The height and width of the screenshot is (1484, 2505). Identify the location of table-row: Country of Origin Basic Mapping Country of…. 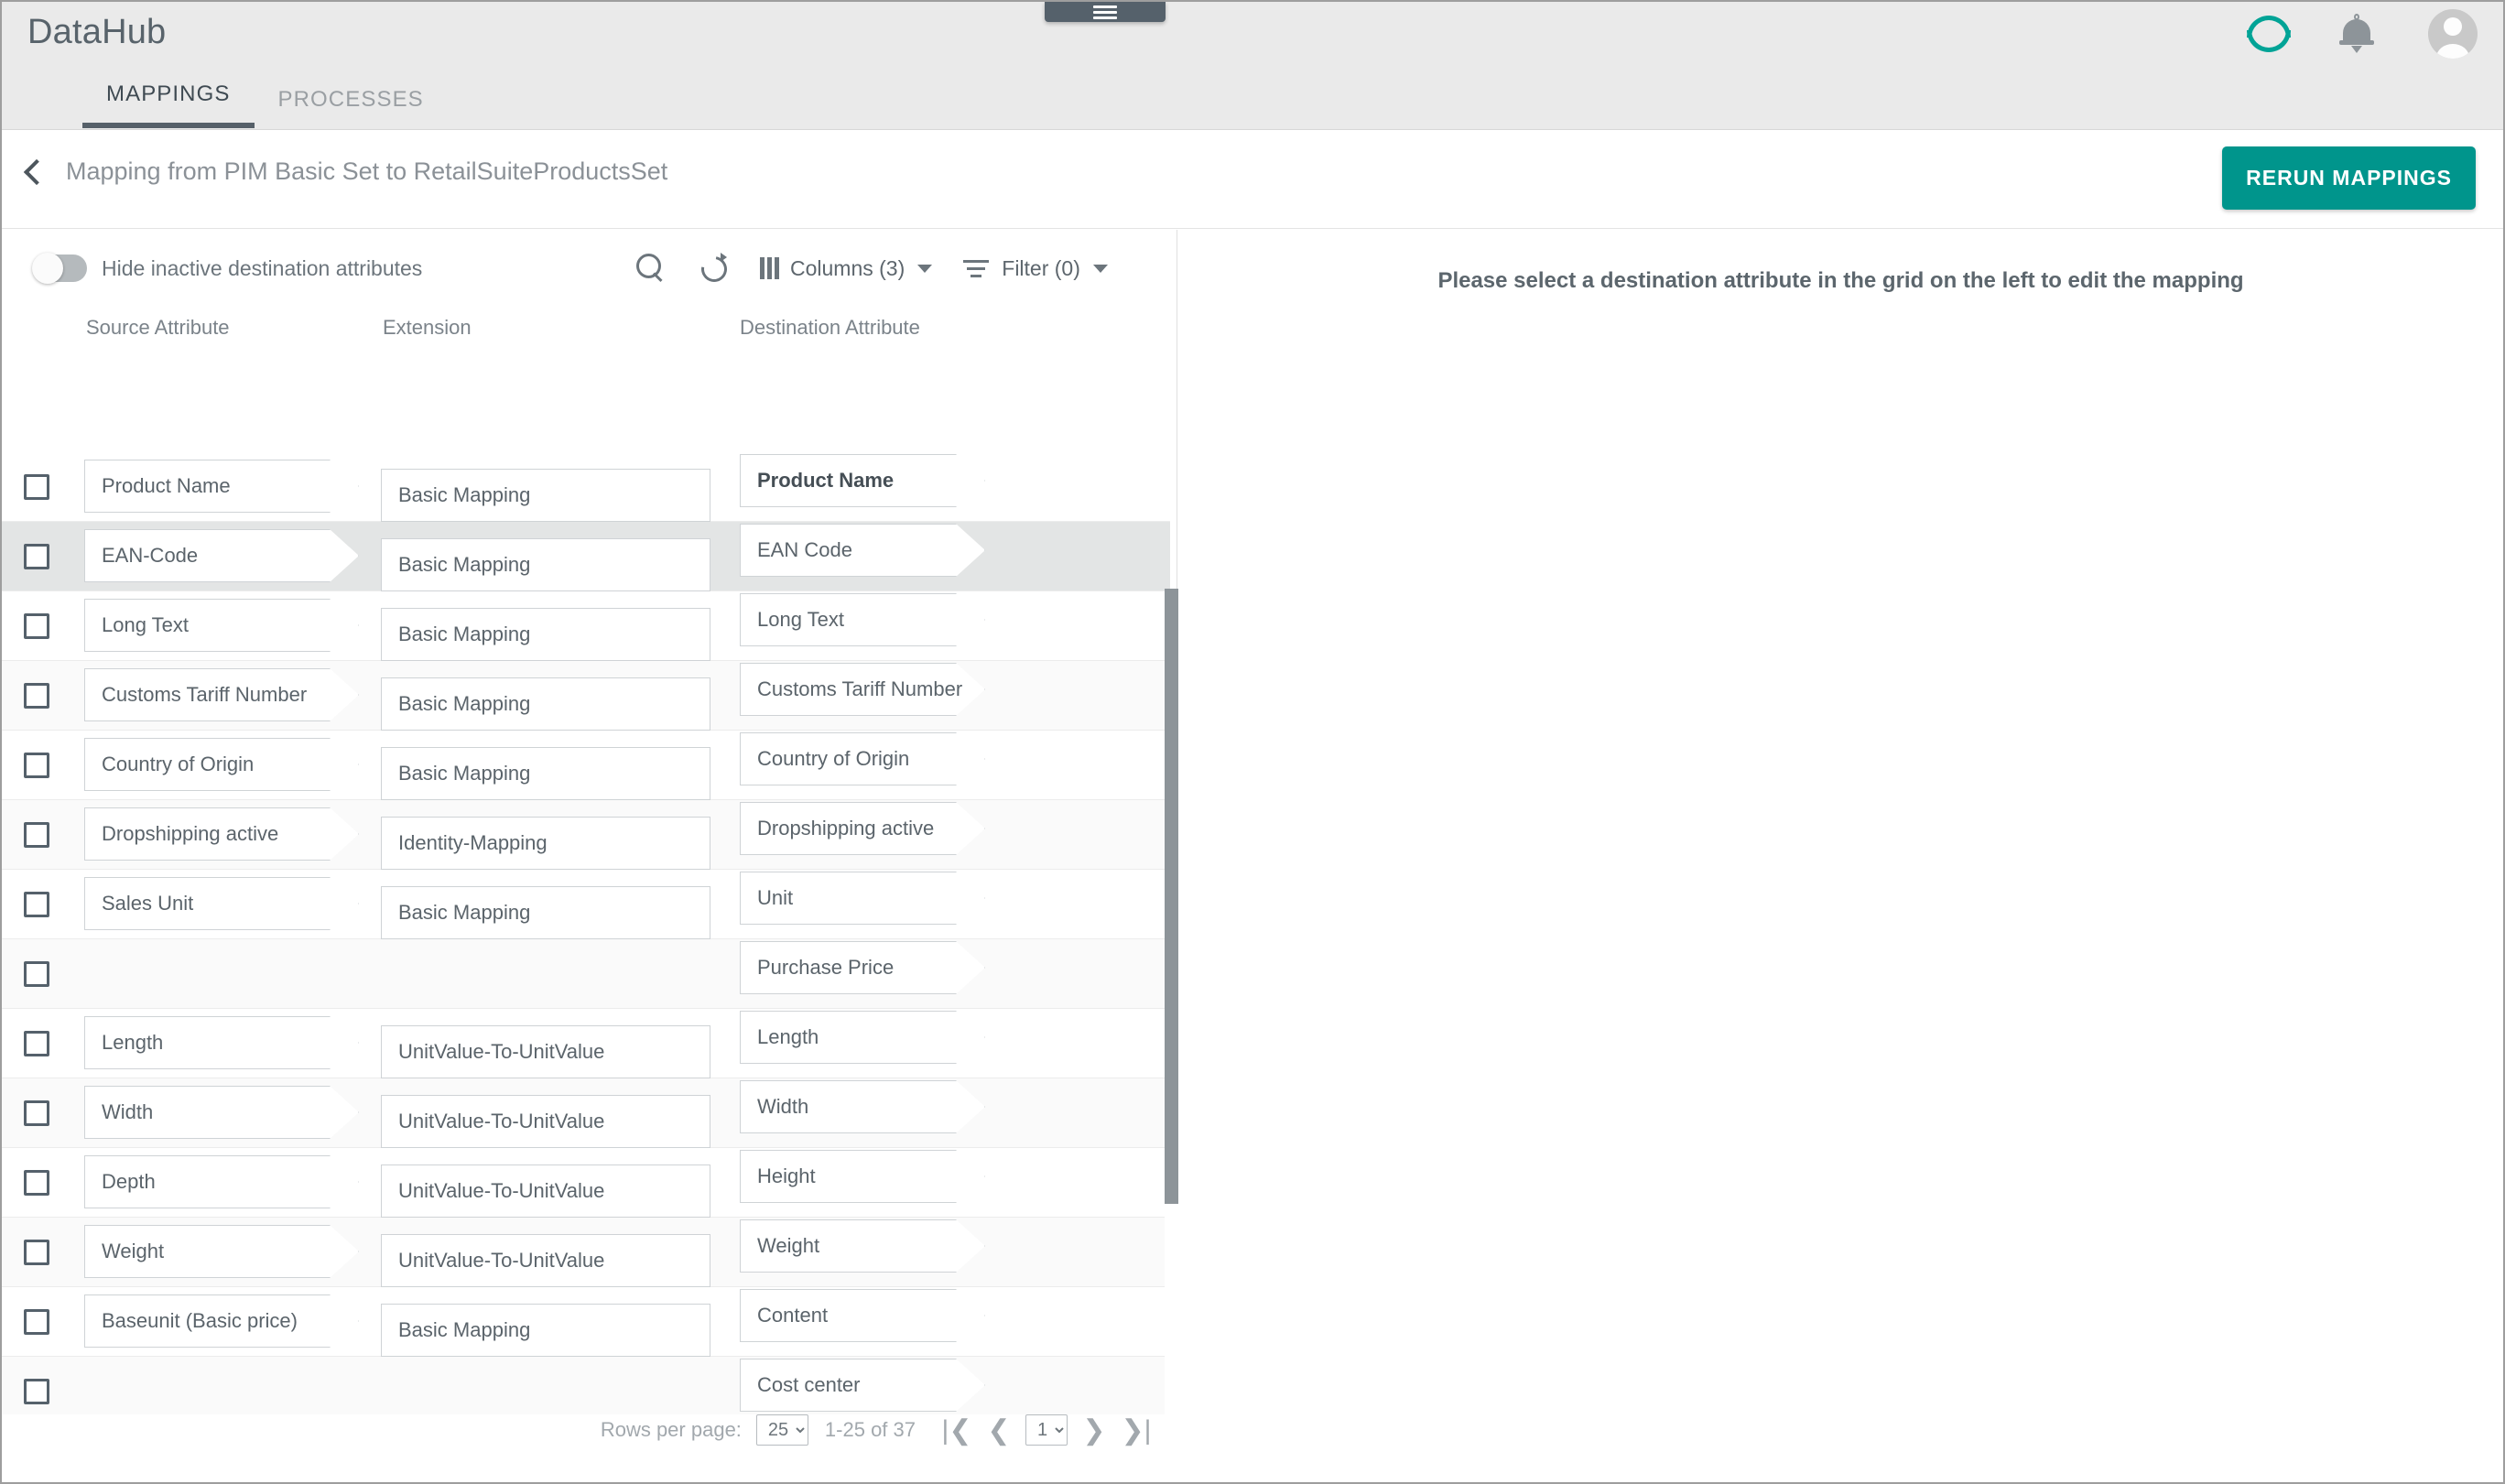
(586, 765).